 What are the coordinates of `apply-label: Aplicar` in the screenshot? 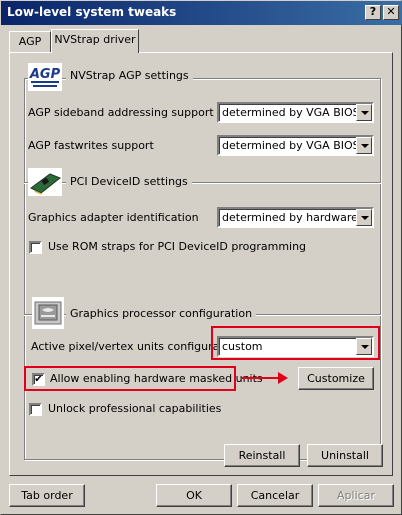 It's located at (356, 495).